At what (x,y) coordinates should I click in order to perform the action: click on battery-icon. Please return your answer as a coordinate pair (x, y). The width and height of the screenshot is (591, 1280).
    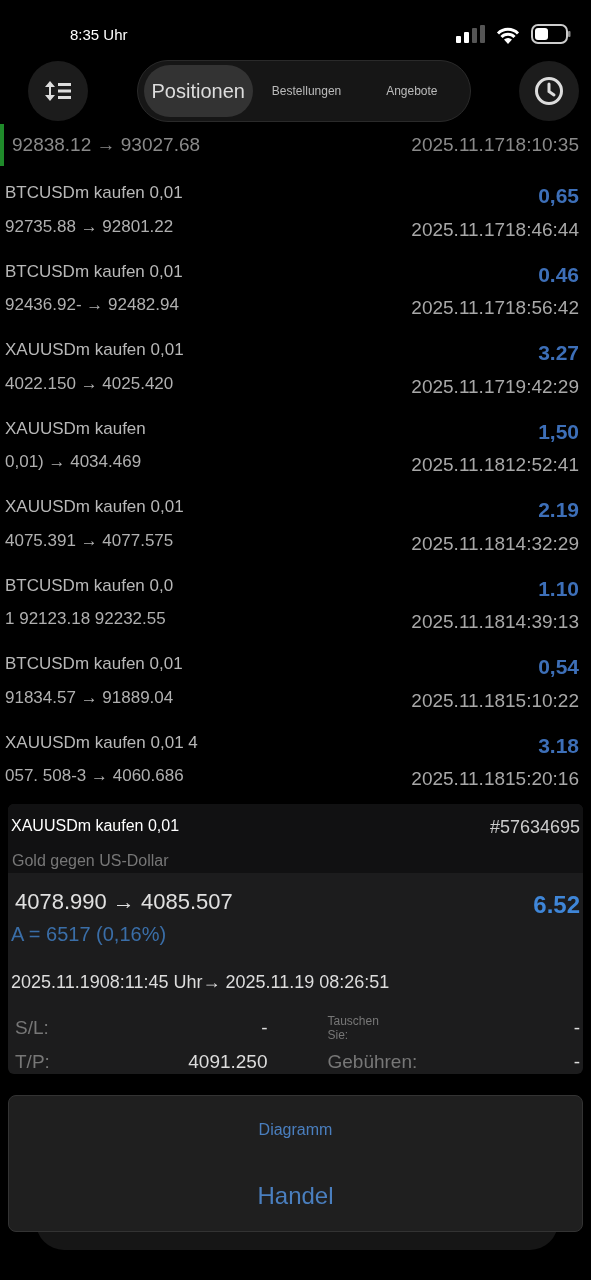
    Looking at the image, I should click on (551, 34).